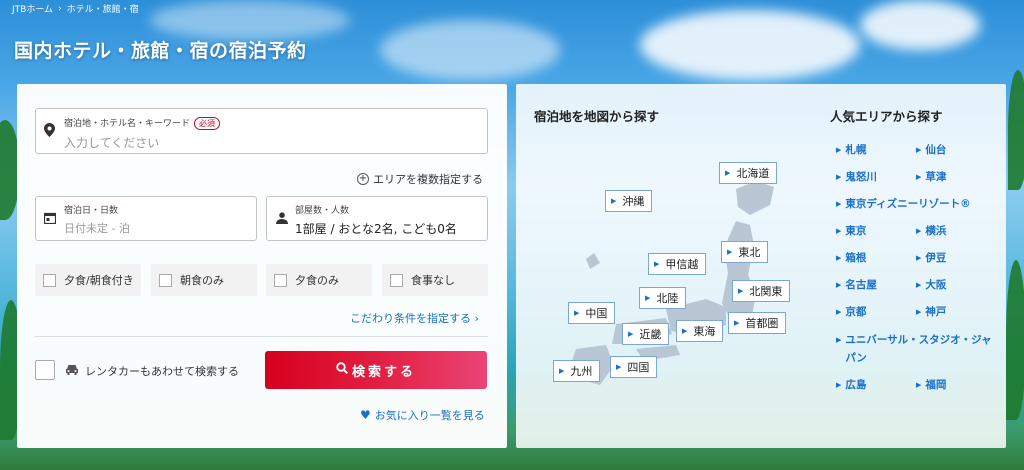 The height and width of the screenshot is (470, 1024). I want to click on area-link-hiroshima: ▶ 広島, so click(851, 384).